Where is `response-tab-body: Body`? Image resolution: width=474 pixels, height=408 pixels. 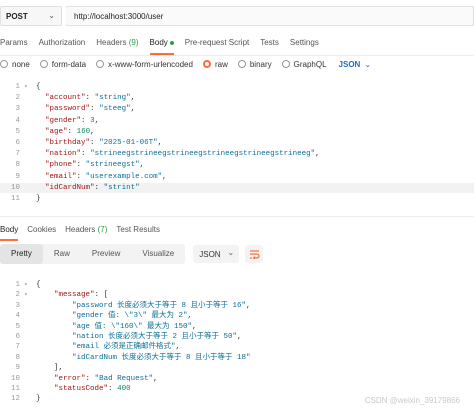
response-tab-body: Body is located at coordinates (9, 231).